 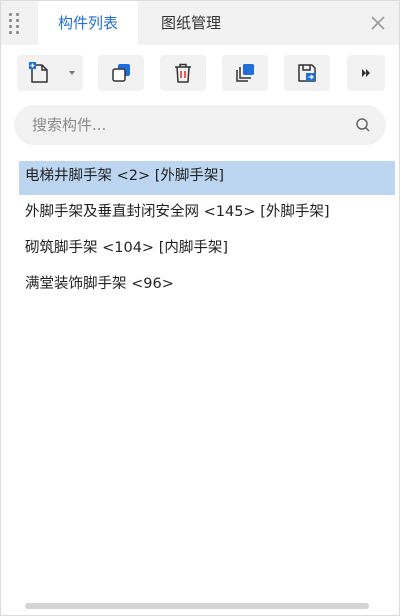 I want to click on delete-button, so click(x=183, y=73).